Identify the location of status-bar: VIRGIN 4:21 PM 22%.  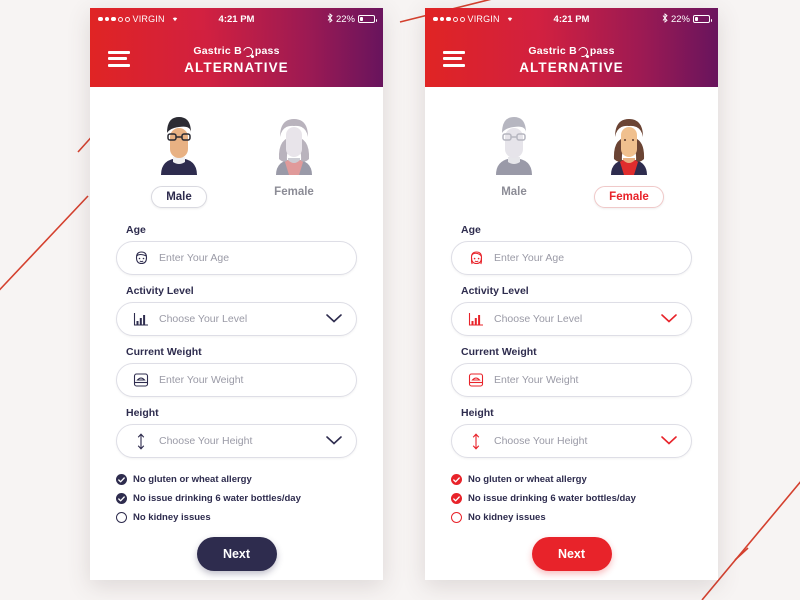
(236, 19).